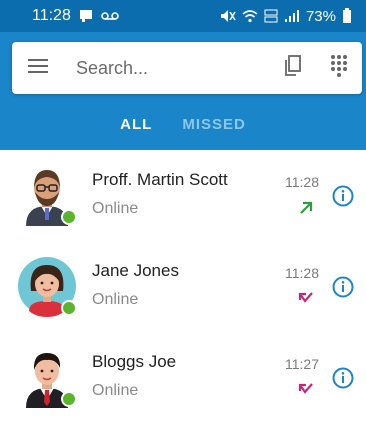 This screenshot has height=432, width=366. What do you see at coordinates (271, 16) in the screenshot?
I see `lte-icon` at bounding box center [271, 16].